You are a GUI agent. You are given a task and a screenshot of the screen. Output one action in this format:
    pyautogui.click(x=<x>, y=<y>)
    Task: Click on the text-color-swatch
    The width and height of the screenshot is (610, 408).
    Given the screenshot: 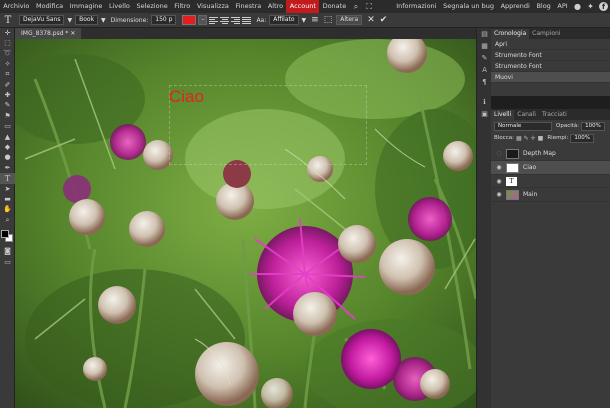 What is the action you would take?
    pyautogui.click(x=189, y=20)
    